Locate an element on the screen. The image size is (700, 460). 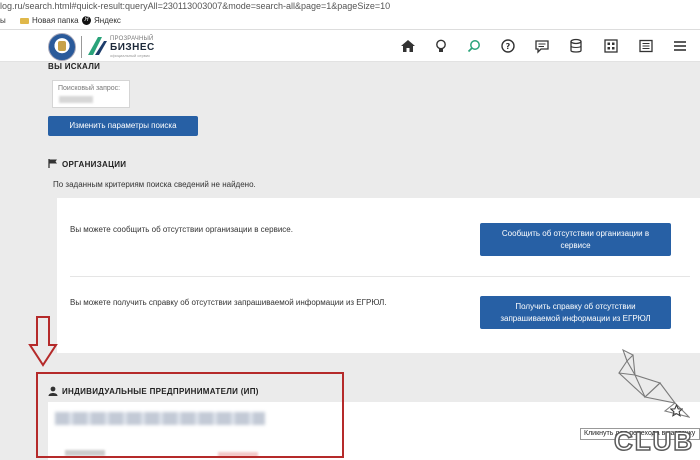
menu-icon is located at coordinates (680, 46).